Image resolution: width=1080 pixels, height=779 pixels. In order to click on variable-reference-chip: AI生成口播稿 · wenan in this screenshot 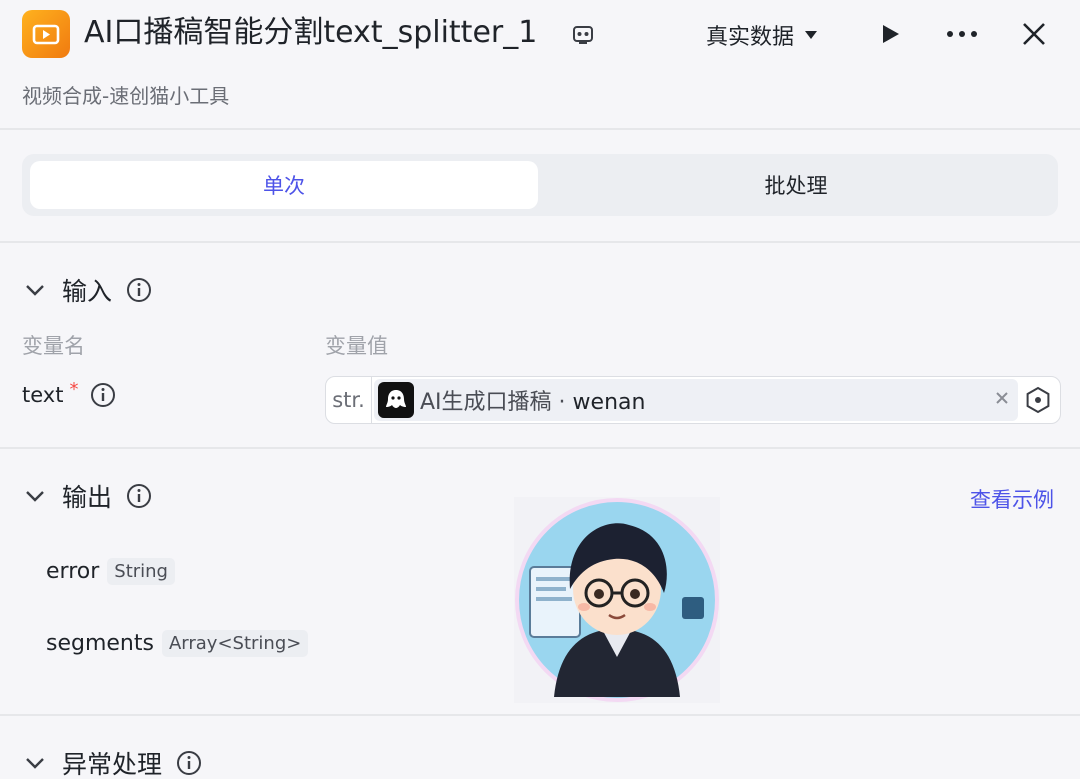, I will do `click(696, 400)`.